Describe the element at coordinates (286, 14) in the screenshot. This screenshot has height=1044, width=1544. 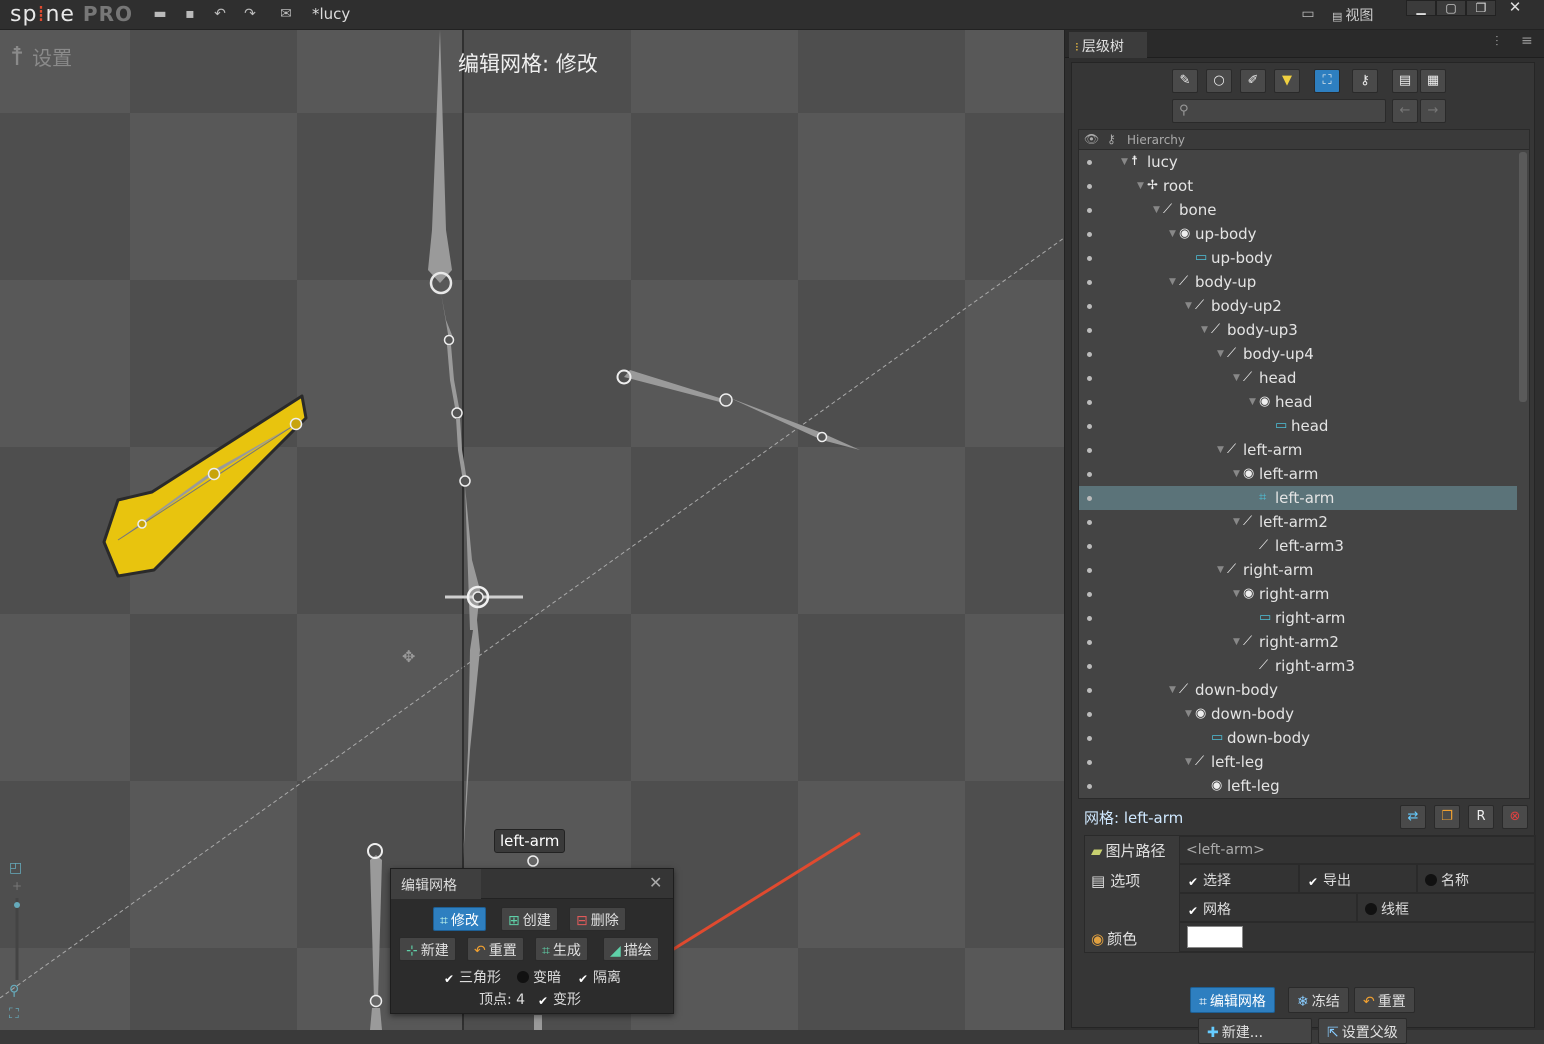
I see `import-icon: ✉` at that location.